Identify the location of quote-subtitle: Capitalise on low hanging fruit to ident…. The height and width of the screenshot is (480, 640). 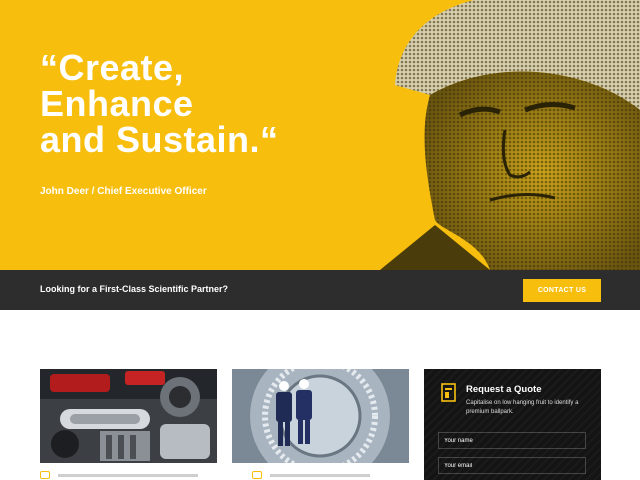
(522, 407).